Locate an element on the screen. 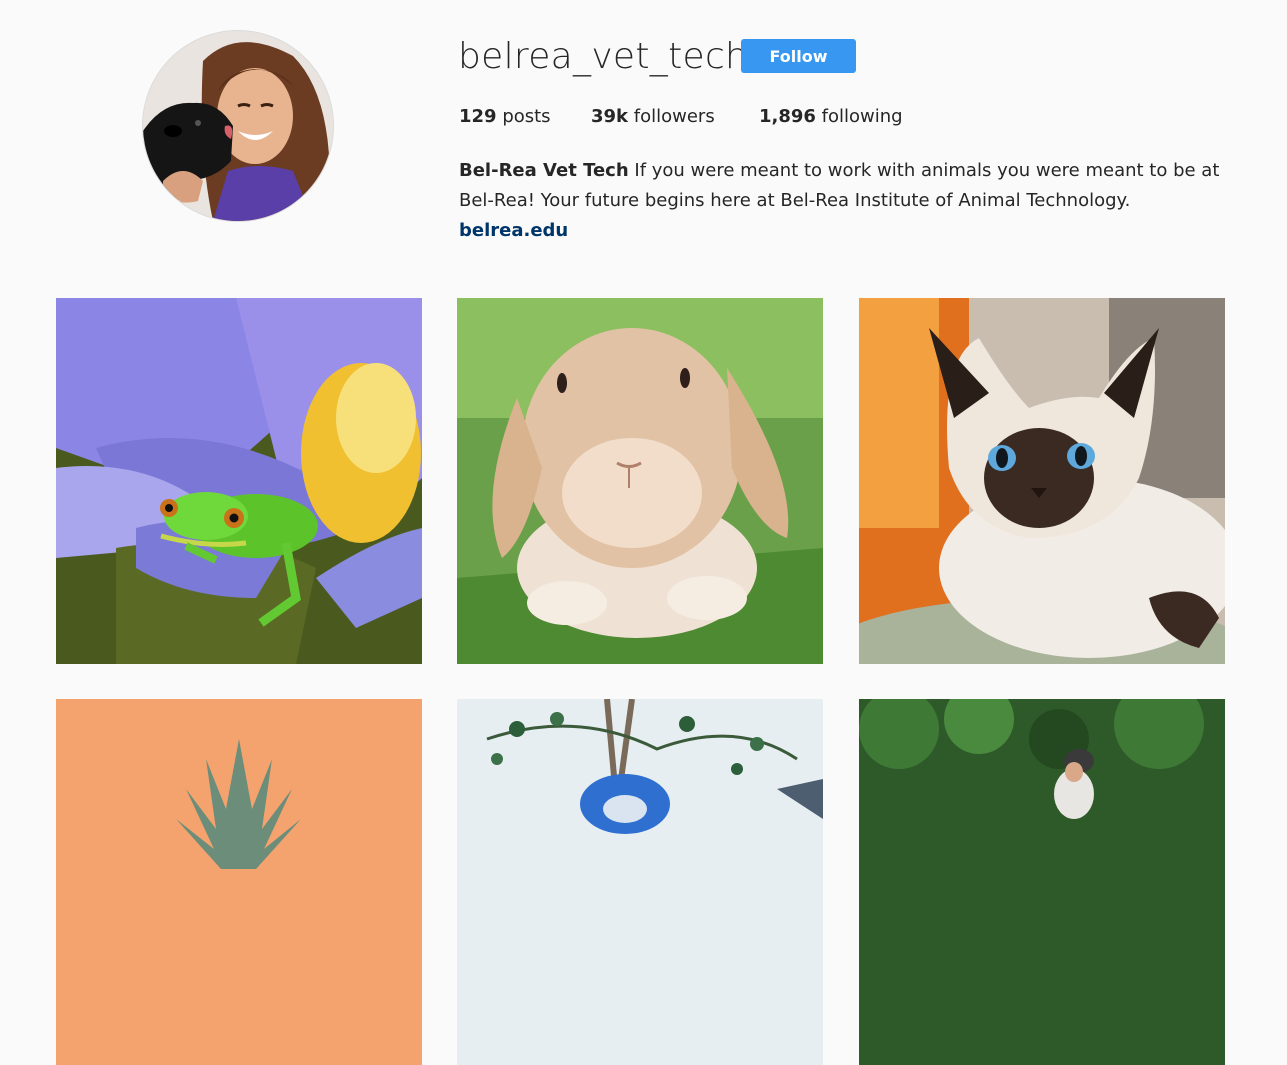 This screenshot has width=1287, height=1065. following-count: 1,896 is located at coordinates (787, 116).